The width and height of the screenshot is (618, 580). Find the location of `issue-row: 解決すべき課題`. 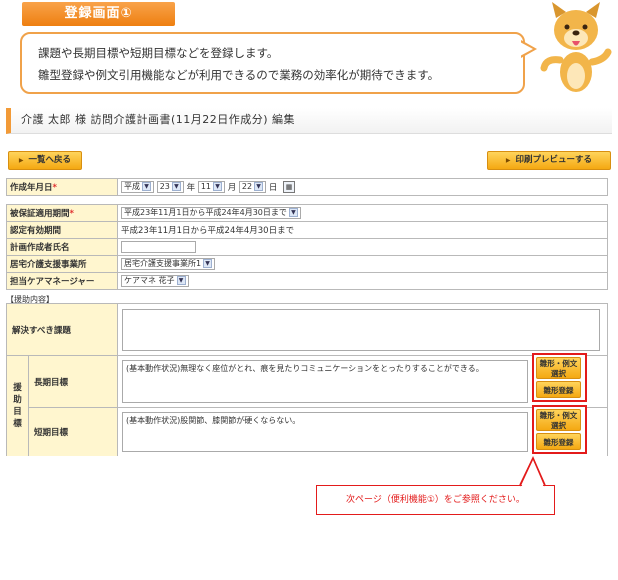

issue-row: 解決すべき課題 is located at coordinates (307, 329).